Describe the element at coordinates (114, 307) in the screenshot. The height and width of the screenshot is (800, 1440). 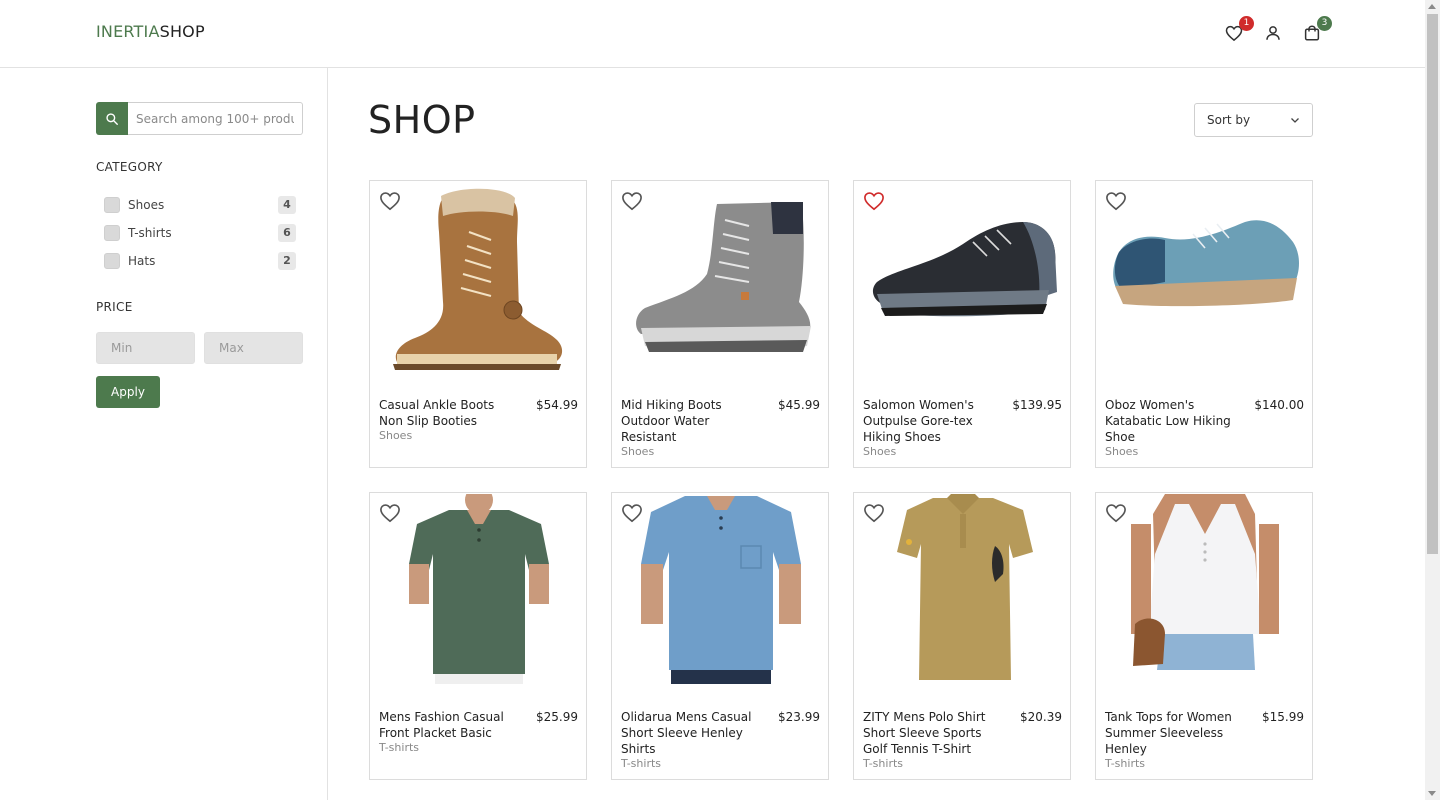
I see `price-heading: PRICE` at that location.